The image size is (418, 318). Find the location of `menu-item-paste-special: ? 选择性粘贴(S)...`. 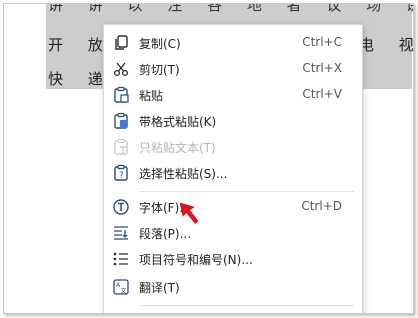

menu-item-paste-special: ? 选择性粘贴(S)... is located at coordinates (233, 174).